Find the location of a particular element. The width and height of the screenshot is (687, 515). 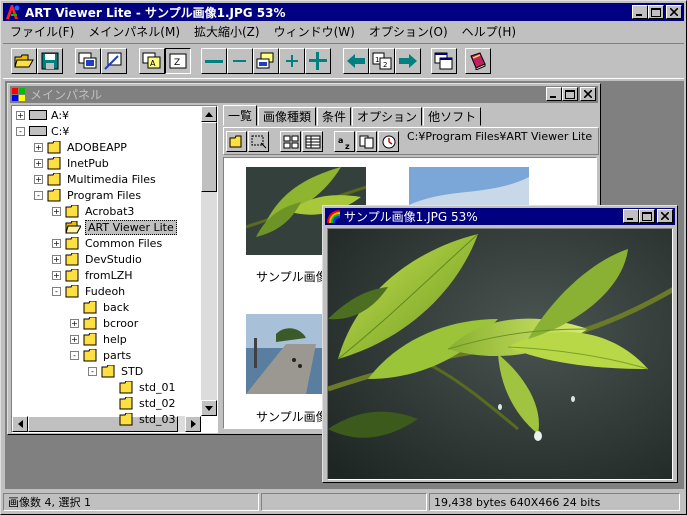

tree-item-label: bcroor is located at coordinates (121, 323).